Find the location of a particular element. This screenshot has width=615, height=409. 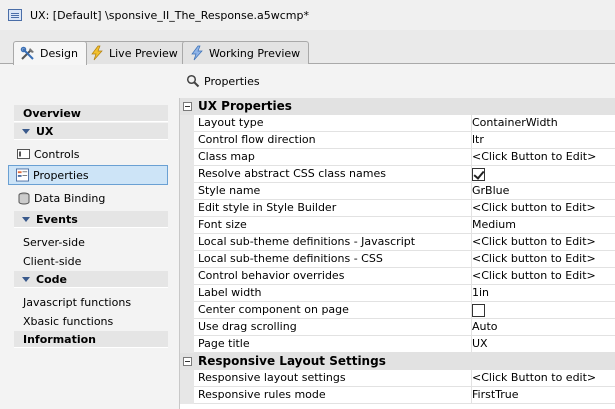

property-name: Label width is located at coordinates (333, 293).